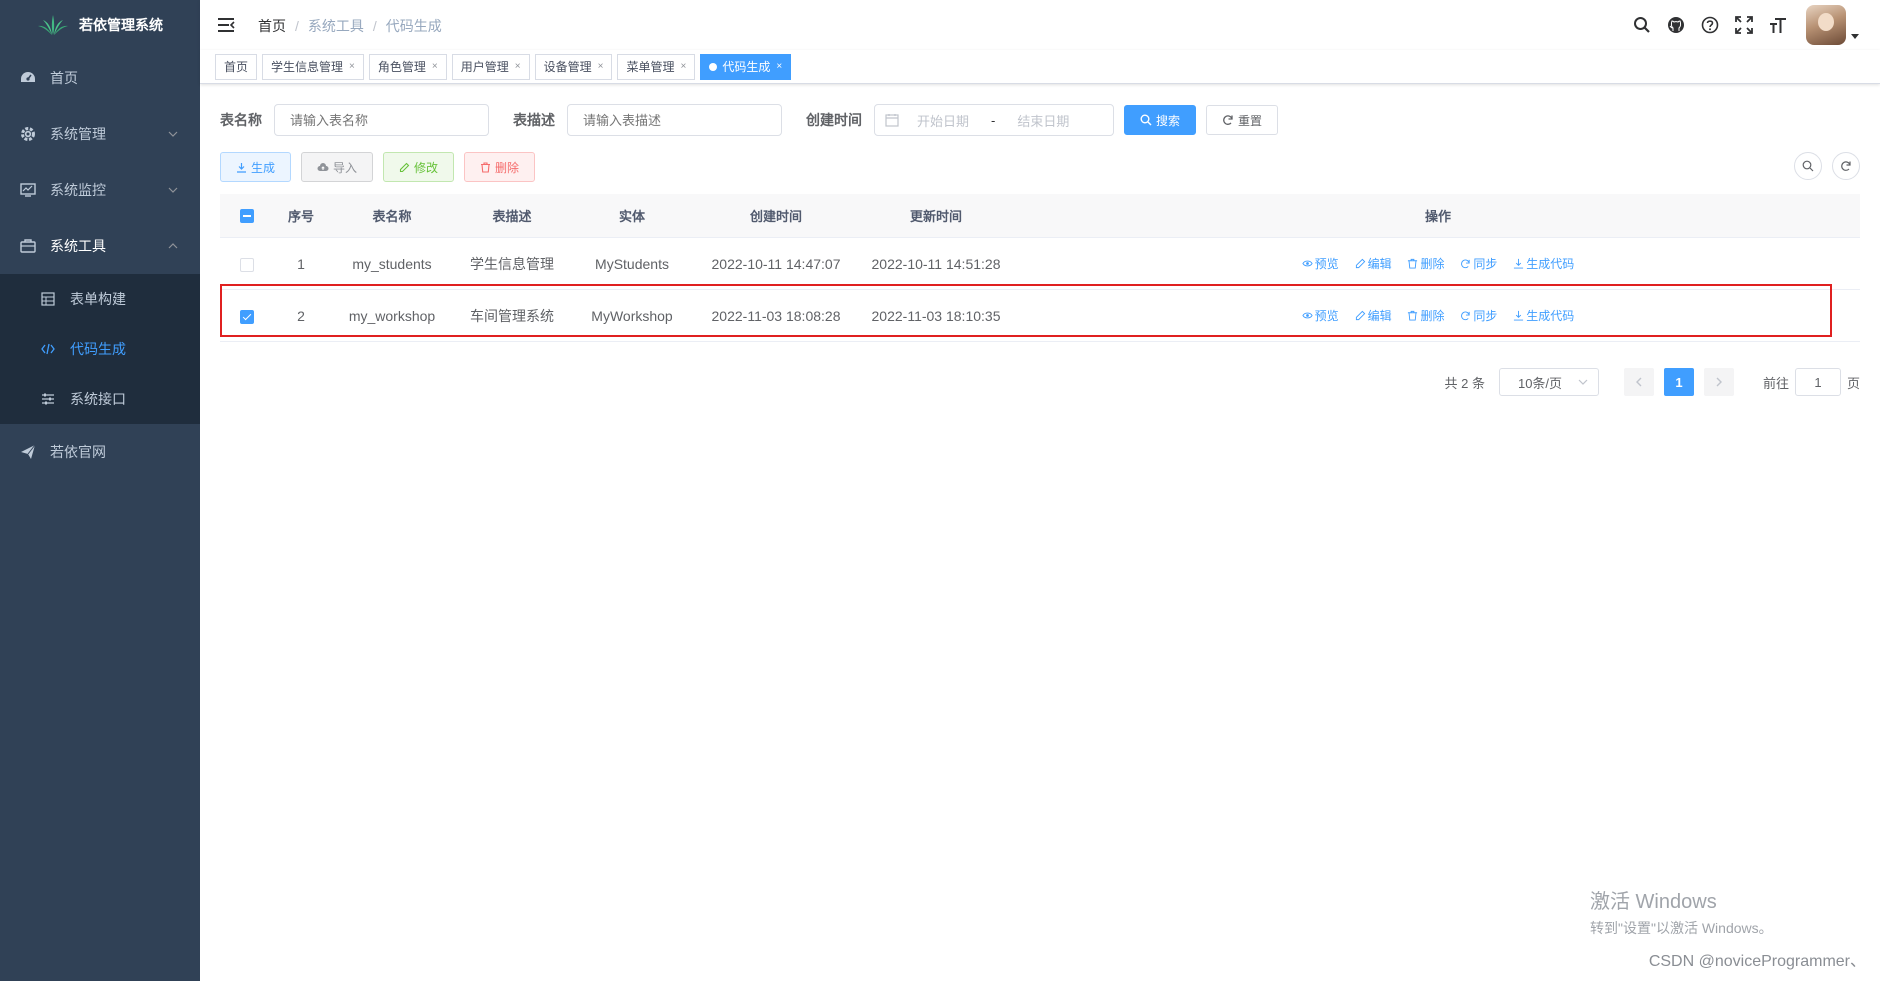  What do you see at coordinates (1855, 36) in the screenshot?
I see `caret-down-icon` at bounding box center [1855, 36].